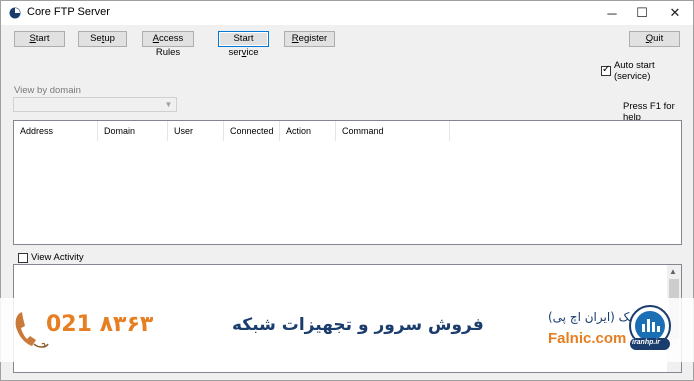  I want to click on banner-tagline: فروش سرور و تجهیزات شبکه, so click(358, 325).